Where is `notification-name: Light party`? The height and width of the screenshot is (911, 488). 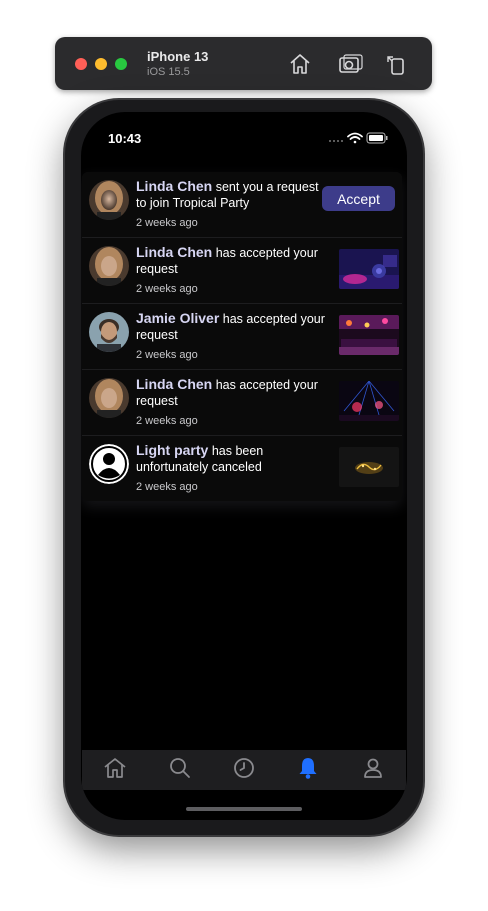 notification-name: Light party is located at coordinates (172, 450).